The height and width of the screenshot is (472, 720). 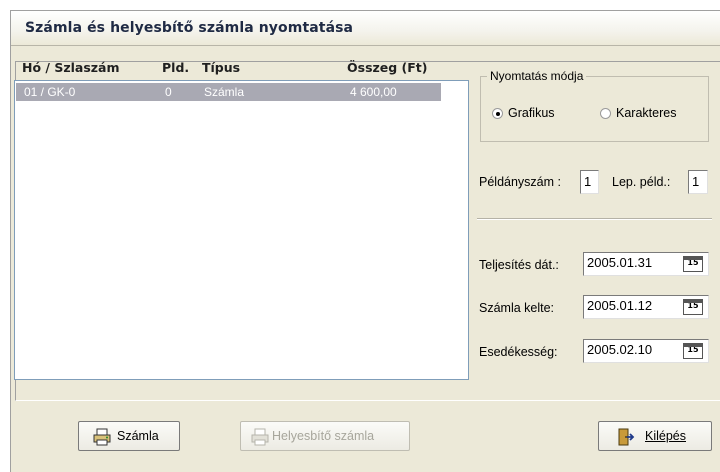 What do you see at coordinates (641, 182) in the screenshot?
I see `lep-copies-label: Lep. péld.:` at bounding box center [641, 182].